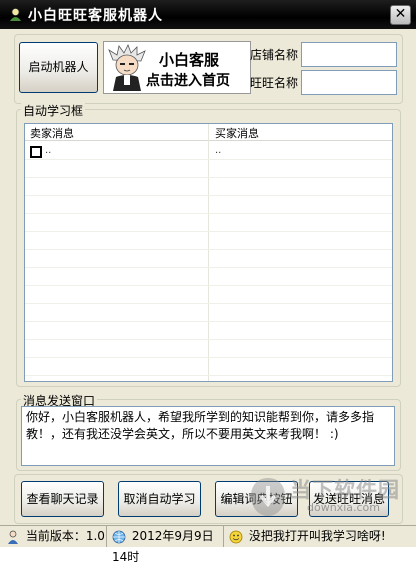 The height and width of the screenshot is (568, 416). What do you see at coordinates (236, 536) in the screenshot?
I see `smiley-icon` at bounding box center [236, 536].